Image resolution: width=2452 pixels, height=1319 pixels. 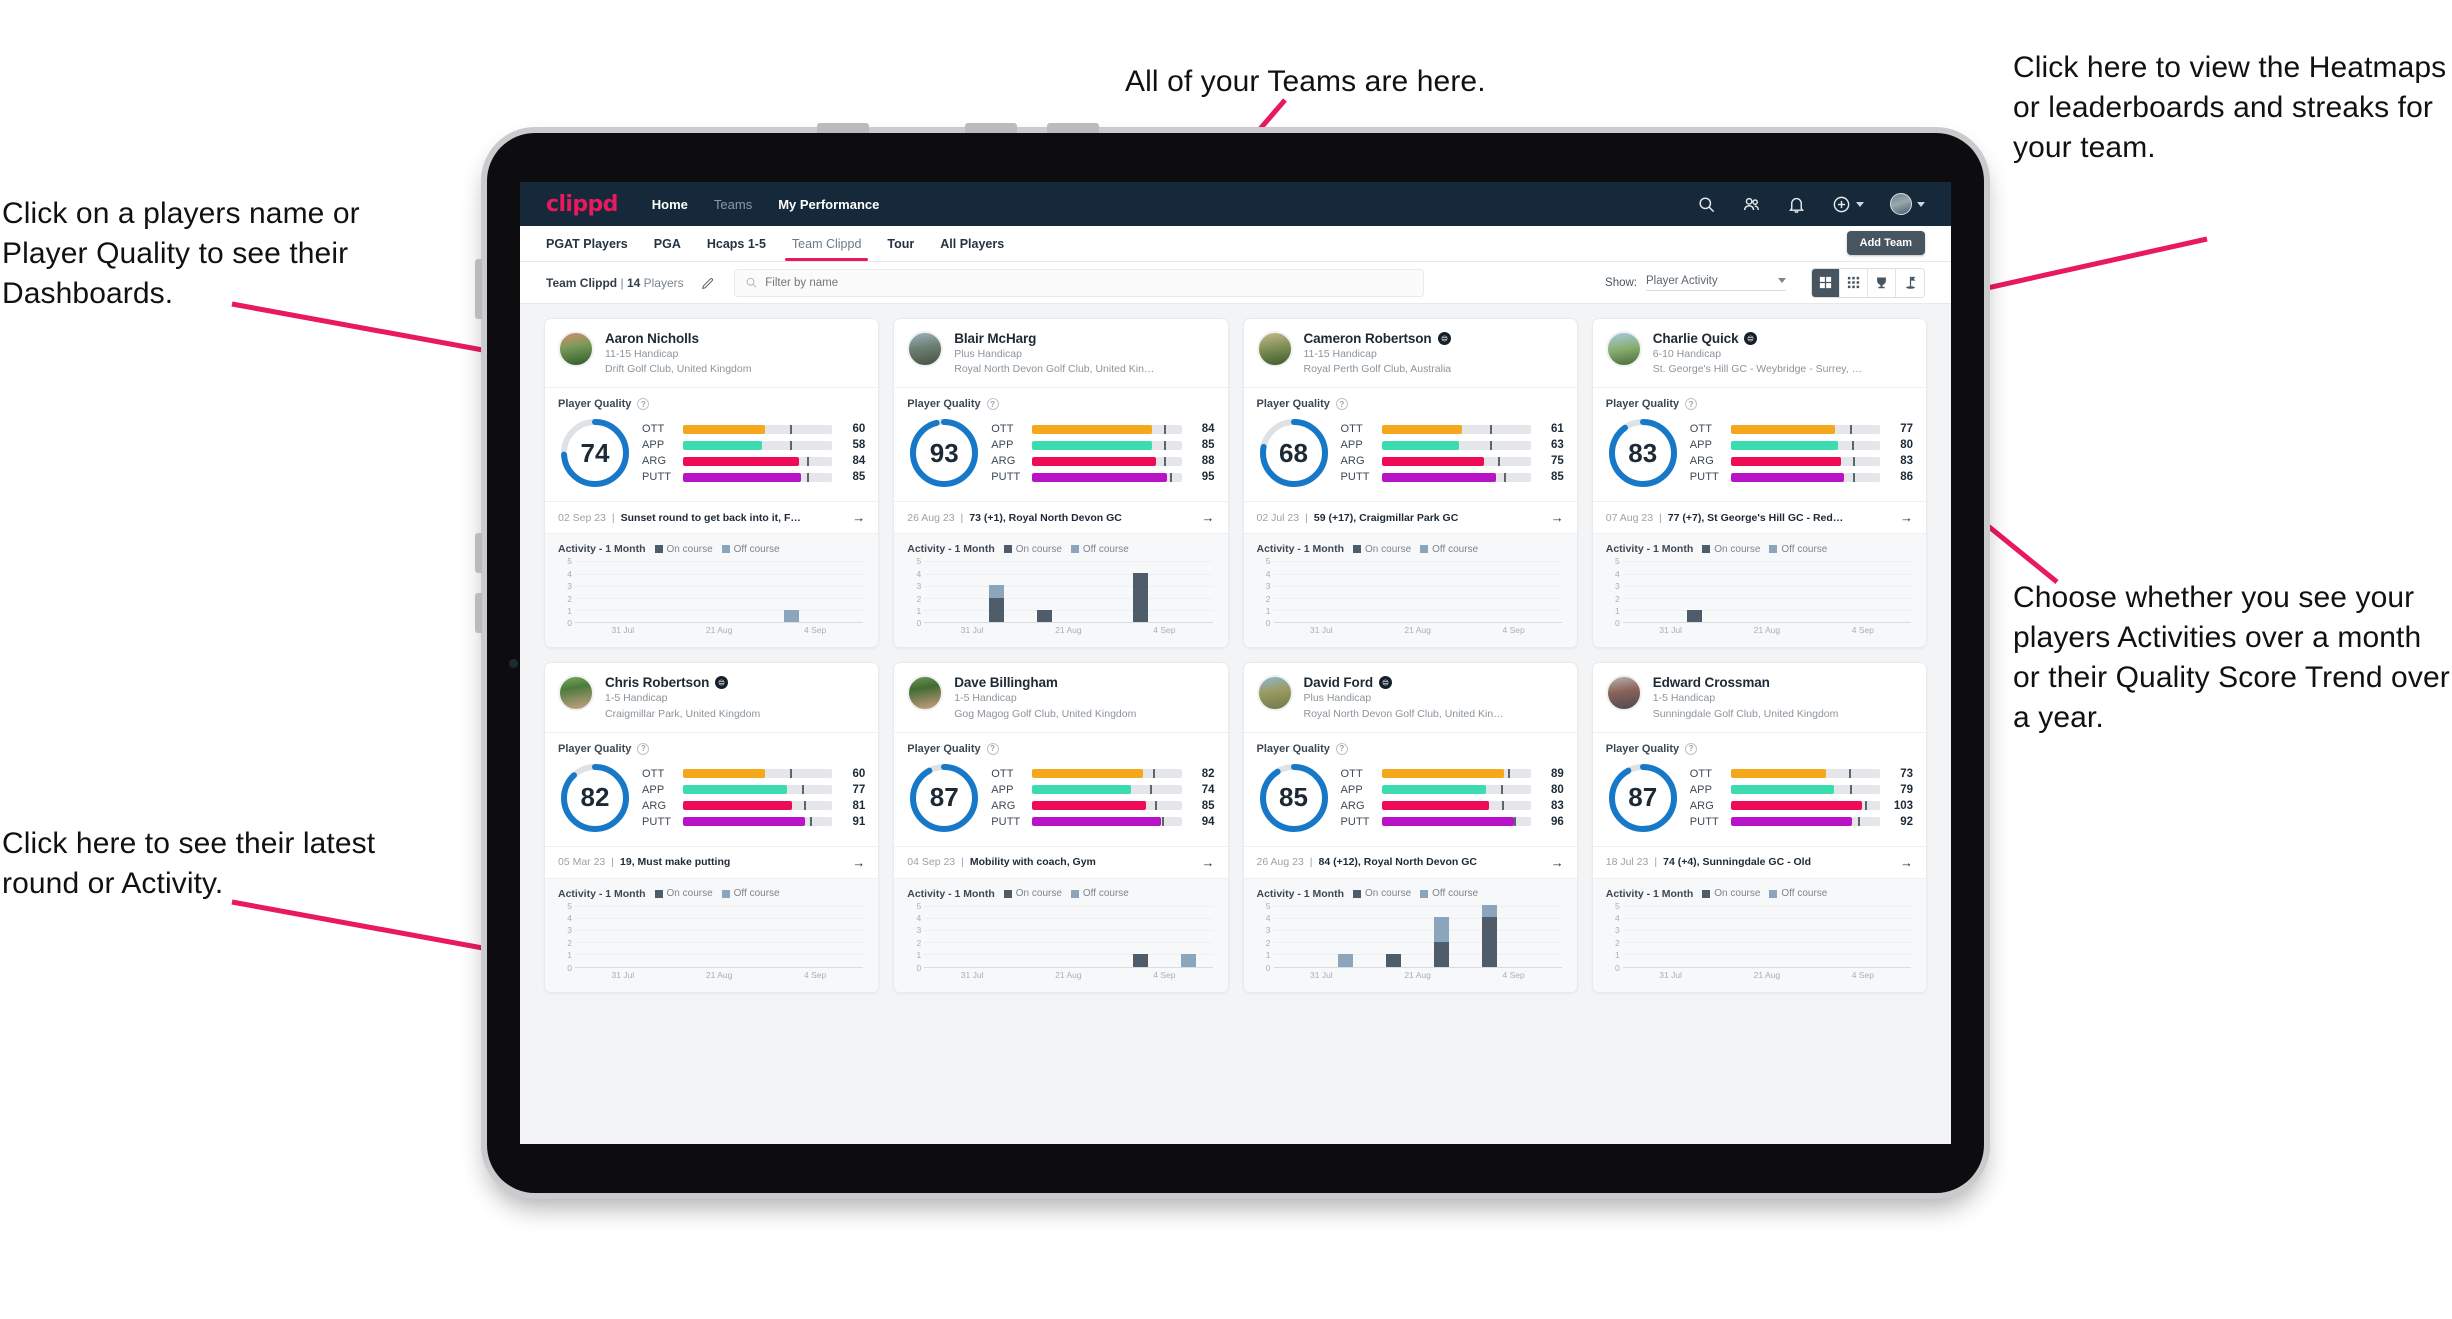 I want to click on user-menu, so click(x=1907, y=204).